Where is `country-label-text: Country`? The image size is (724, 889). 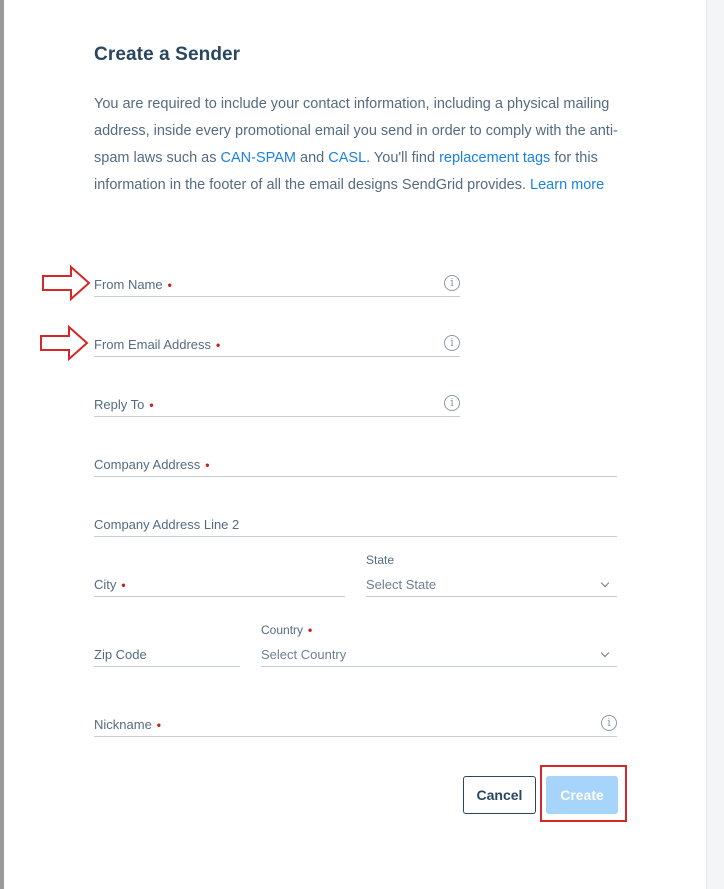
country-label-text: Country is located at coordinates (282, 630).